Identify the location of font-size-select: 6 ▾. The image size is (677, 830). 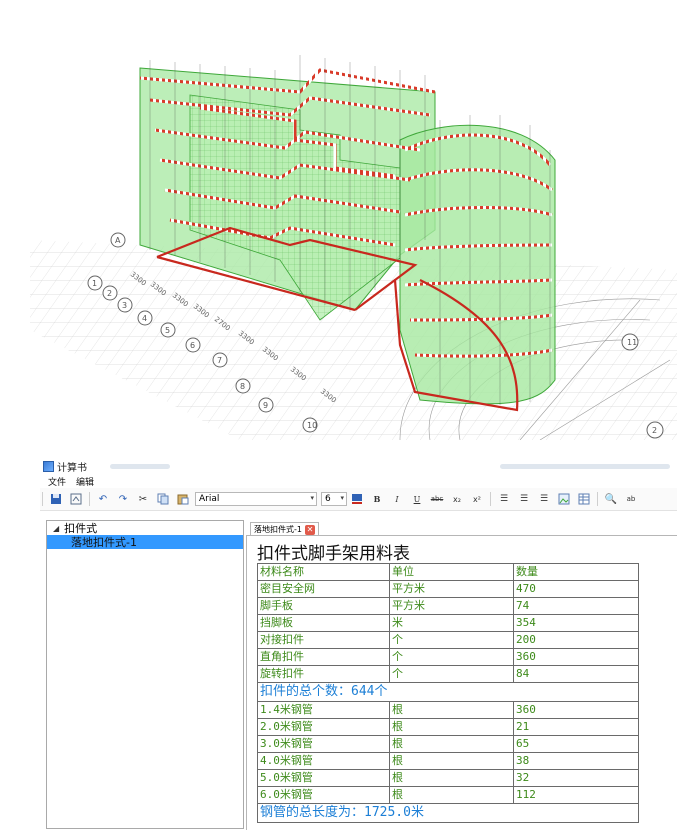
(334, 499).